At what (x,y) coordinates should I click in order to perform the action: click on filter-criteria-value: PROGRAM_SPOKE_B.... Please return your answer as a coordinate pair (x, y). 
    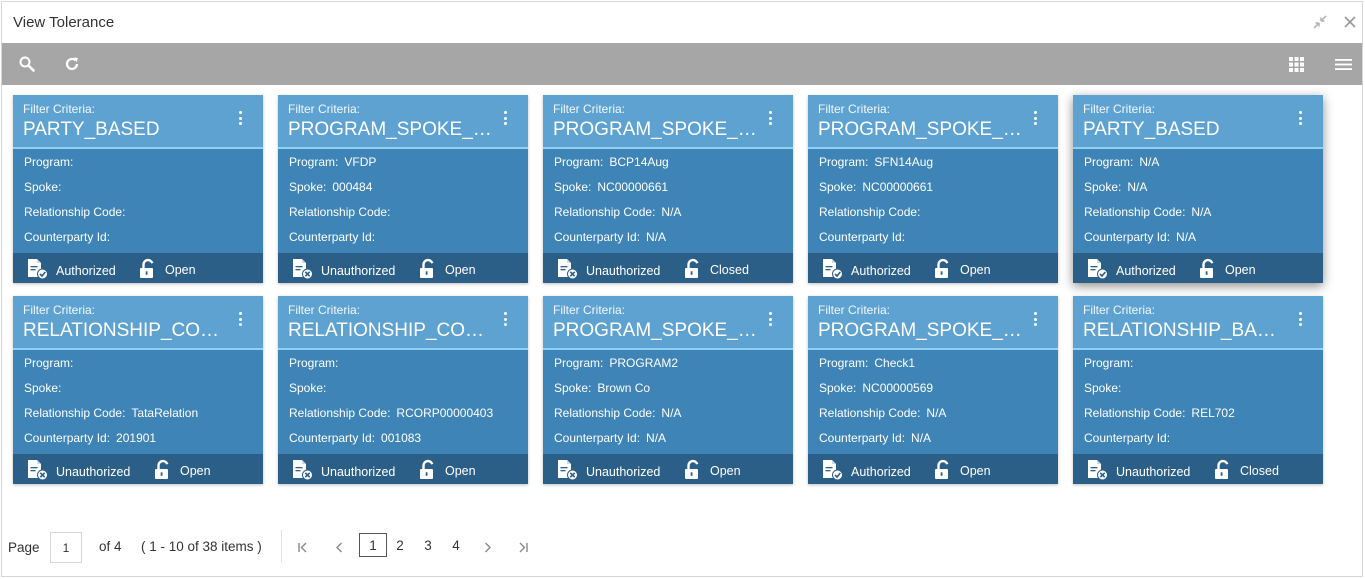
    Looking at the image, I should click on (920, 330).